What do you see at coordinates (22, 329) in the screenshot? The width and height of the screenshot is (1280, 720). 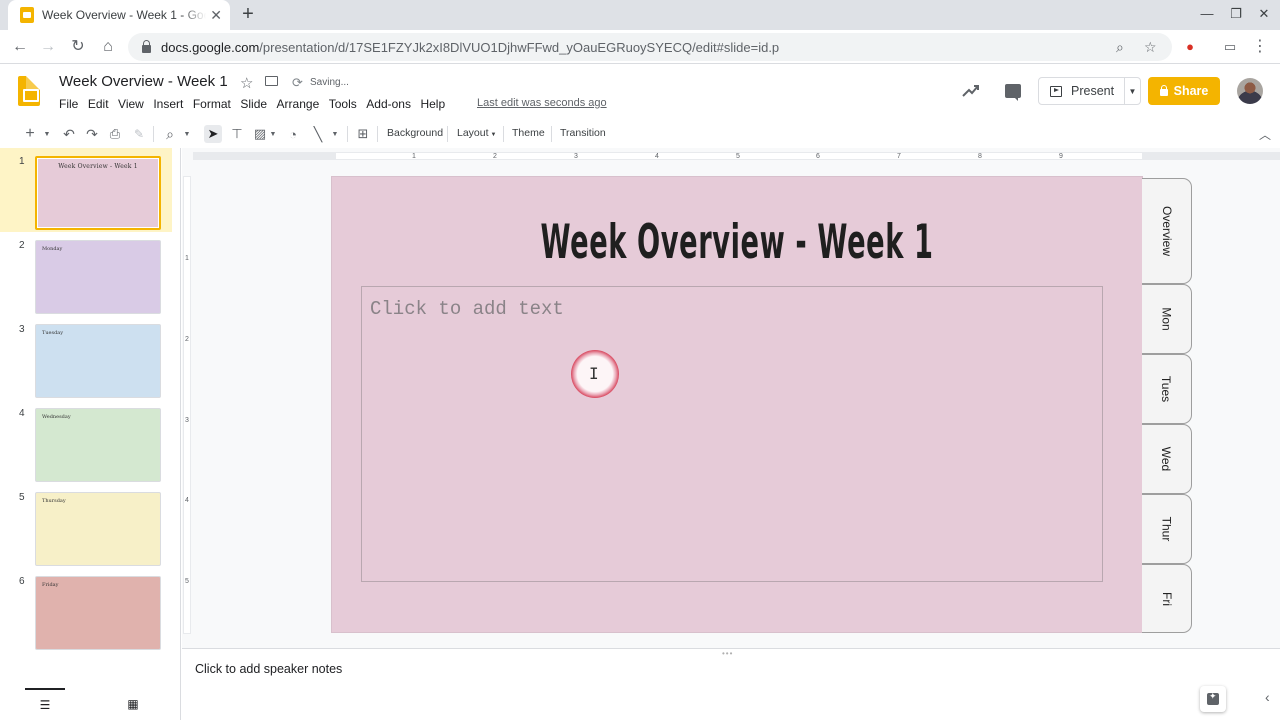 I see `slide-number: 3` at bounding box center [22, 329].